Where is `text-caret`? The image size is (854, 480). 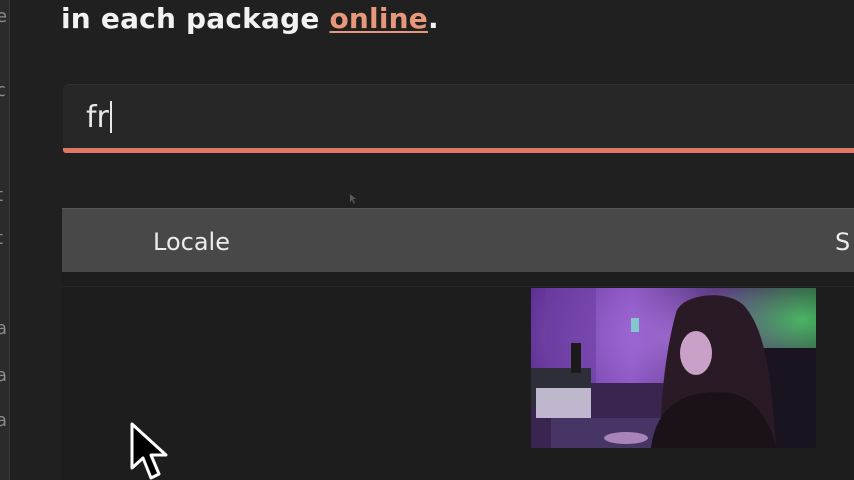
text-caret is located at coordinates (110, 117).